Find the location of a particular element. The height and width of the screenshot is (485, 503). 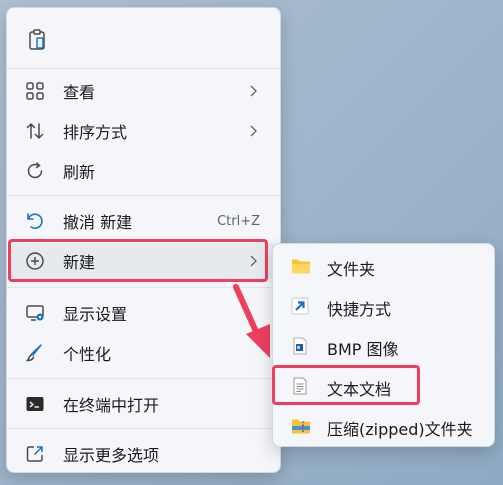

undo-icon is located at coordinates (35, 221).